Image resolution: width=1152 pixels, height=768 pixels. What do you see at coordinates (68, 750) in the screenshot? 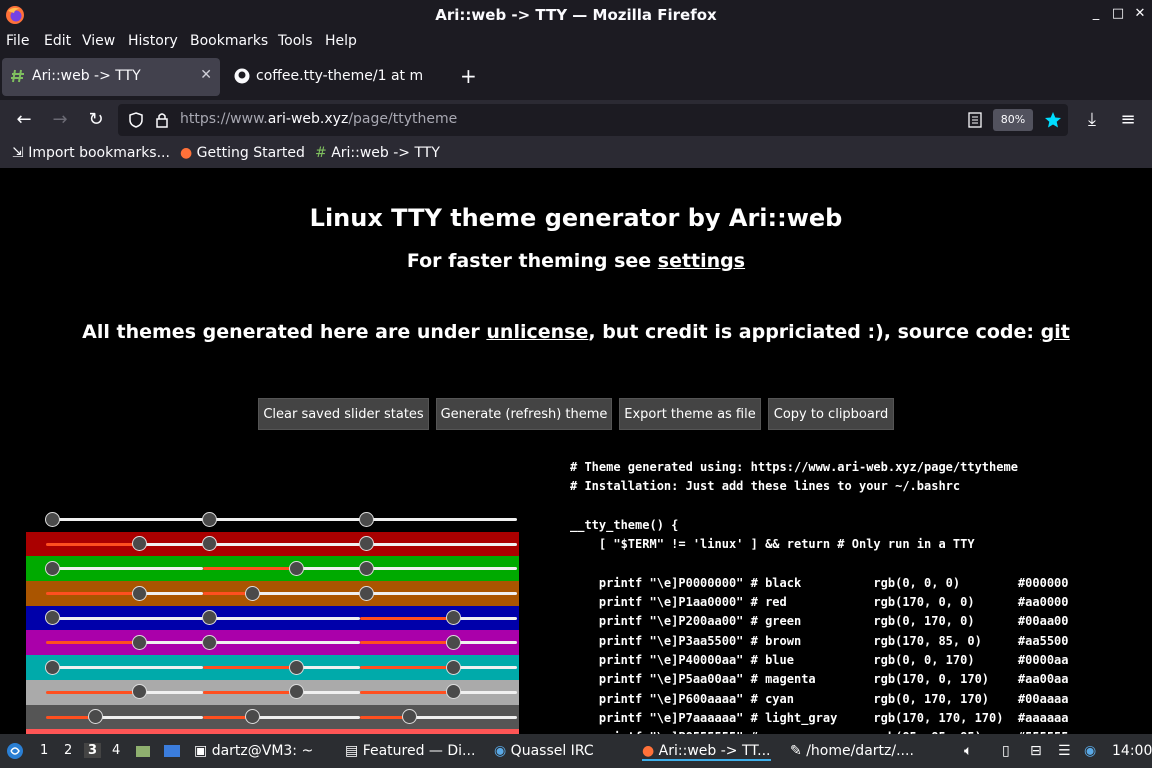
I see `workspace-2: 2` at bounding box center [68, 750].